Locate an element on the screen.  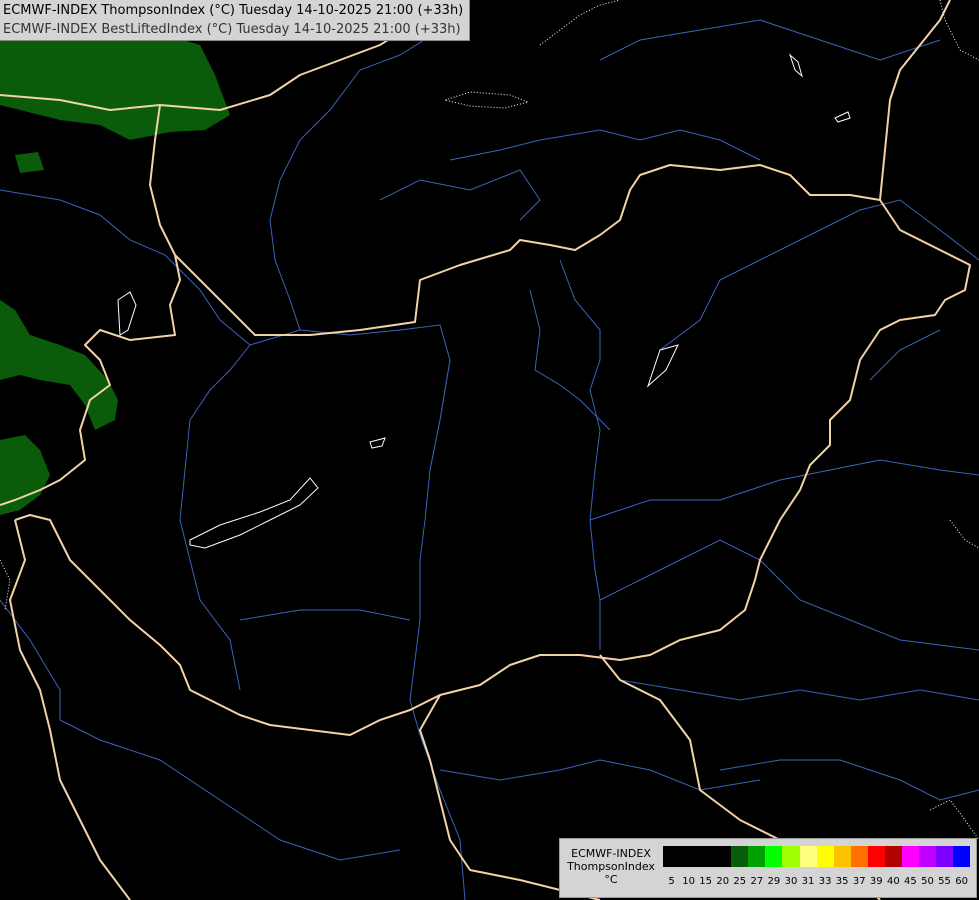
legend-tick-label: 20 is located at coordinates (723, 881).